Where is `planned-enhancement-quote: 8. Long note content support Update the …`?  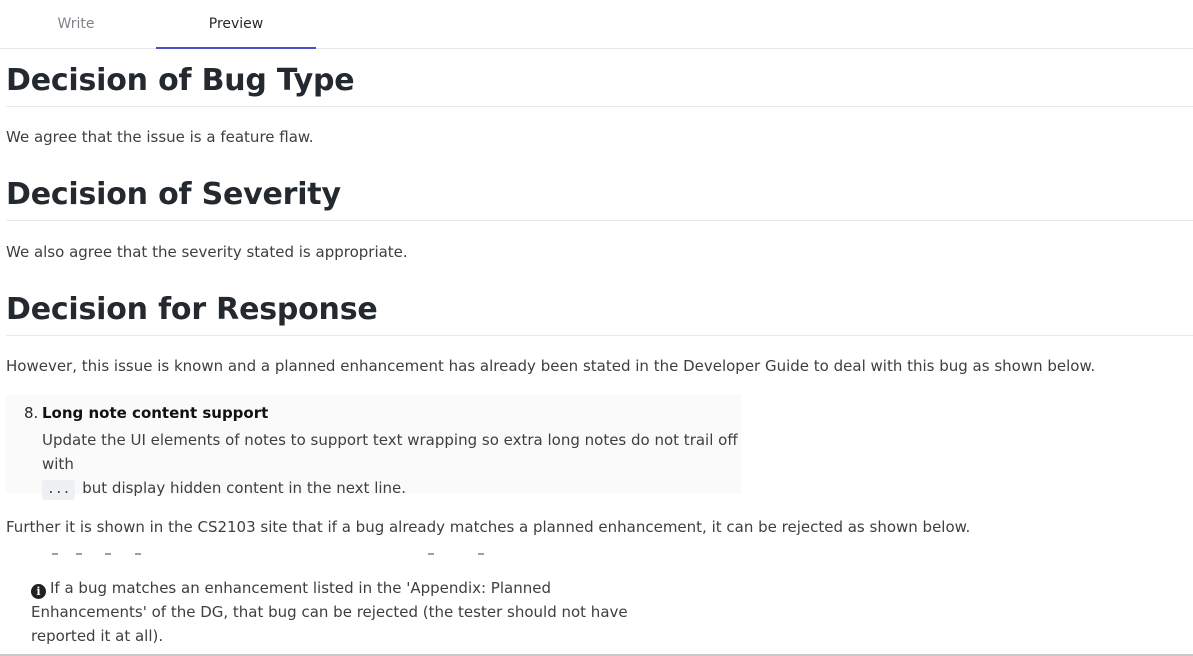
planned-enhancement-quote: 8. Long note content support Update the … is located at coordinates (373, 447).